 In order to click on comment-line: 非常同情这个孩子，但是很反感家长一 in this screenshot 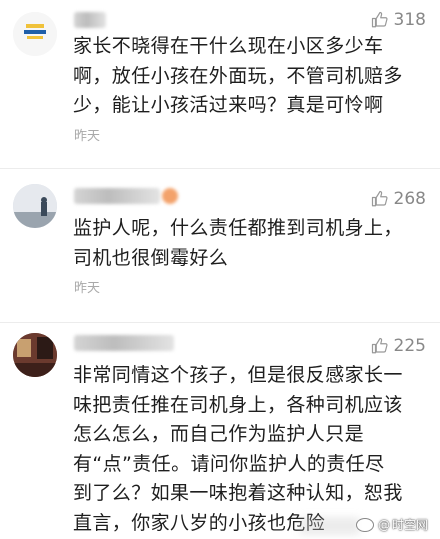, I will do `click(238, 375)`.